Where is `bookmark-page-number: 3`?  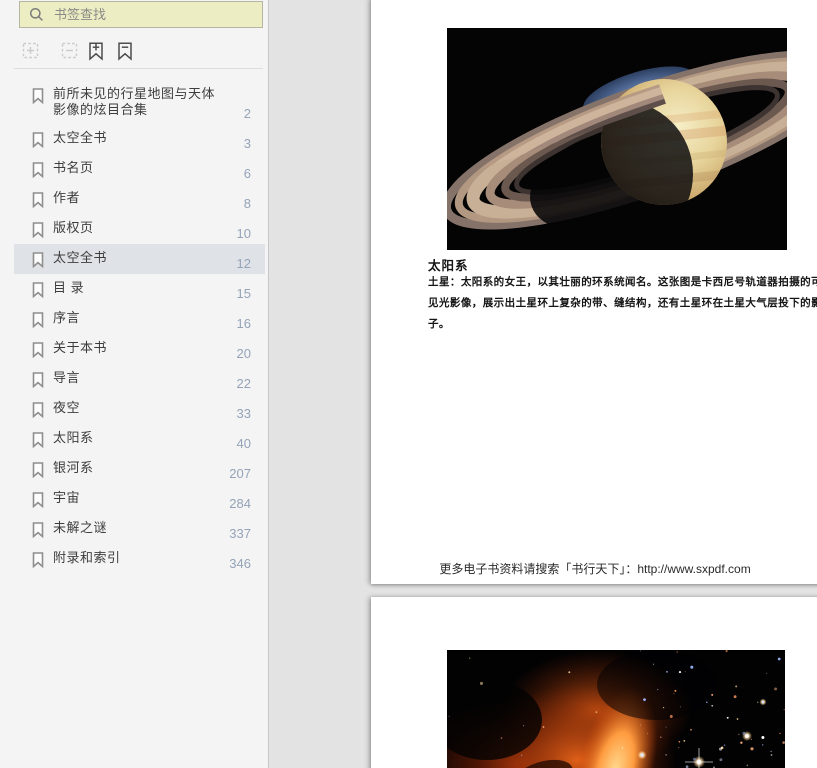 bookmark-page-number: 3 is located at coordinates (247, 143).